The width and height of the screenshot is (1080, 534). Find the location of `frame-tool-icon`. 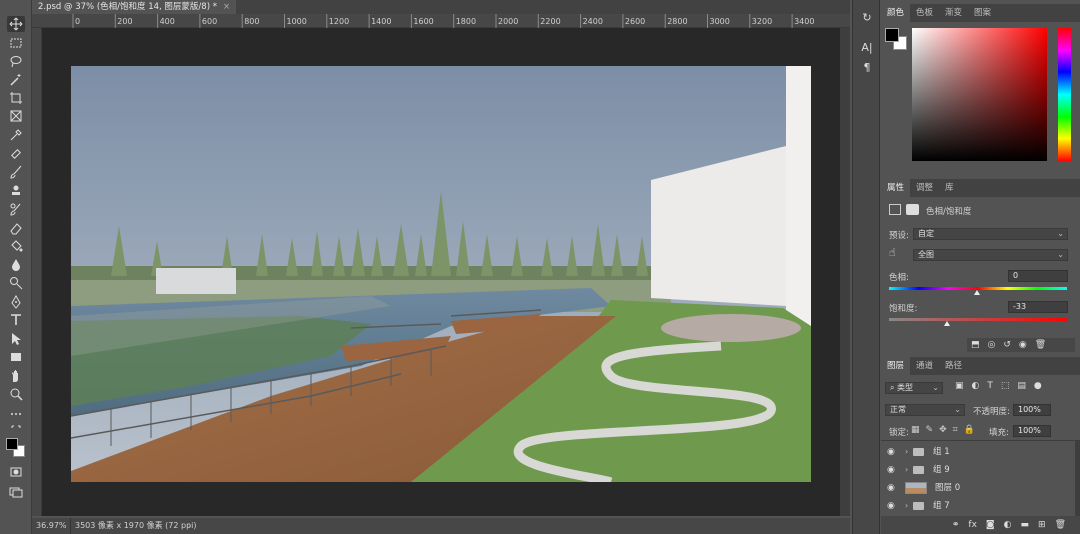

frame-tool-icon is located at coordinates (16, 116).